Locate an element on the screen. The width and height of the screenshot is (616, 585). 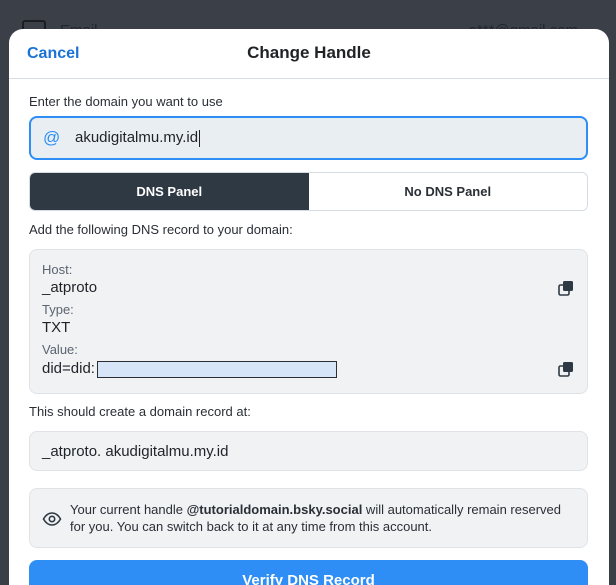
domain-label: Enter the domain you want to use is located at coordinates (126, 101).